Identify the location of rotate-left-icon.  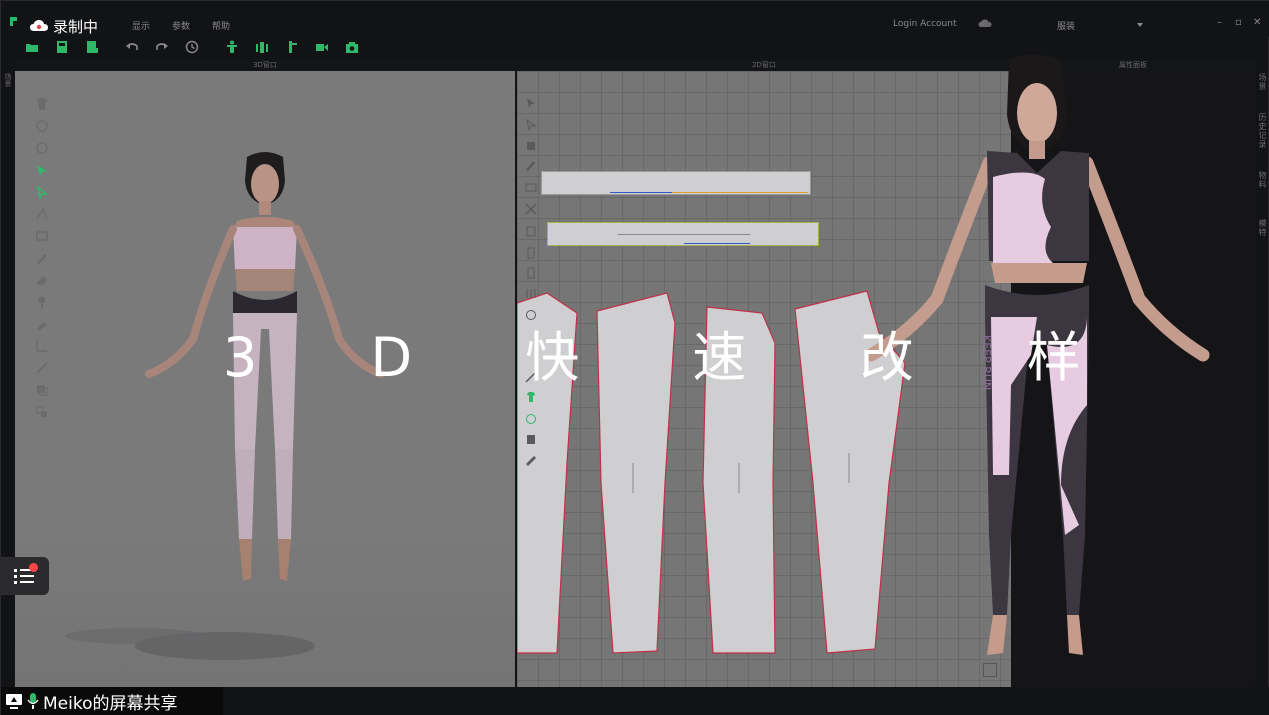
(42, 126).